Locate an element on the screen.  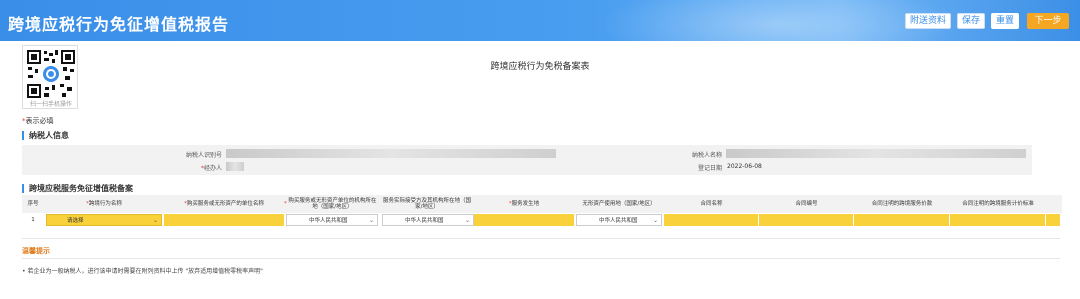
handler-label: *经办人 is located at coordinates (187, 167).